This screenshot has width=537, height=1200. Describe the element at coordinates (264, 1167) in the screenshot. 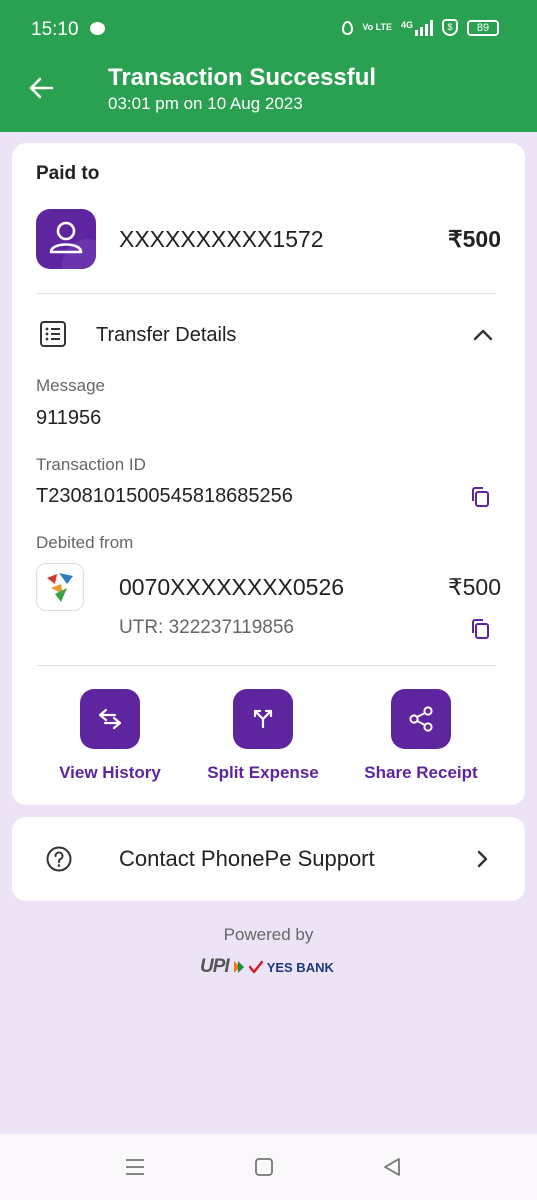

I see `home-square-icon` at that location.